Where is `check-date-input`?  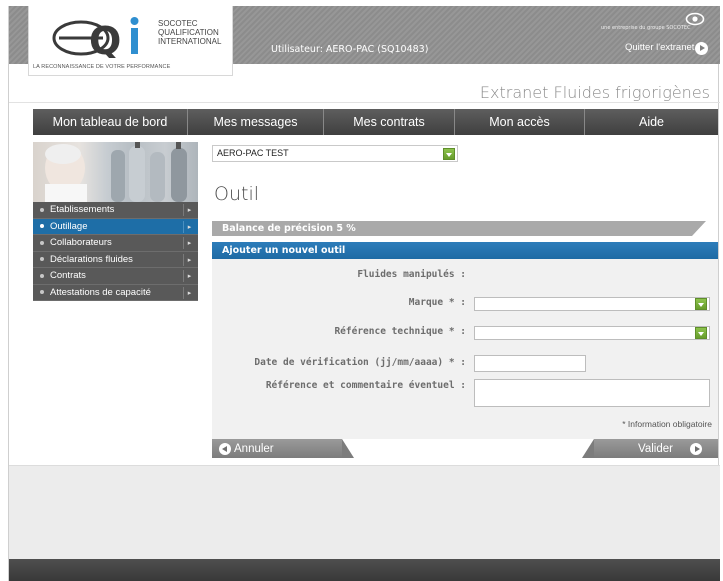 check-date-input is located at coordinates (530, 363).